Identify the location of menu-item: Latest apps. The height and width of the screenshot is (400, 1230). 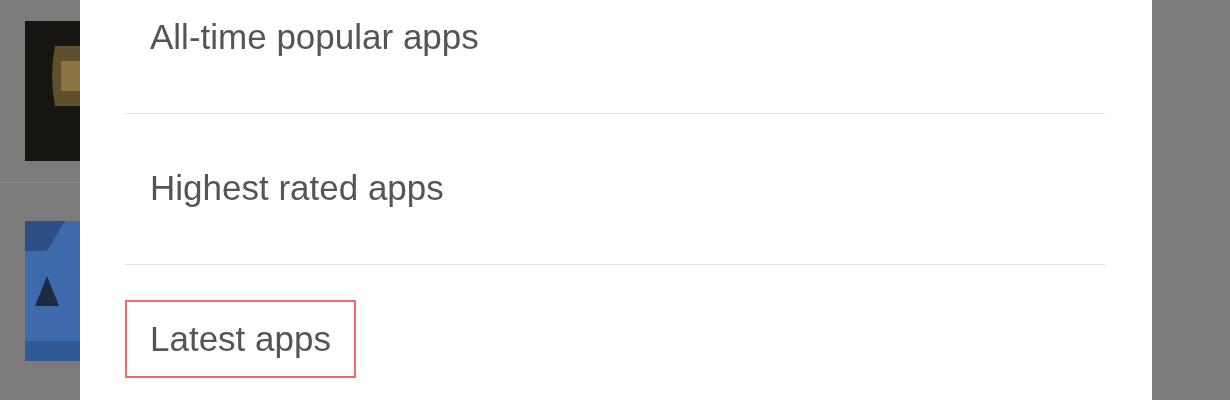
(240, 339).